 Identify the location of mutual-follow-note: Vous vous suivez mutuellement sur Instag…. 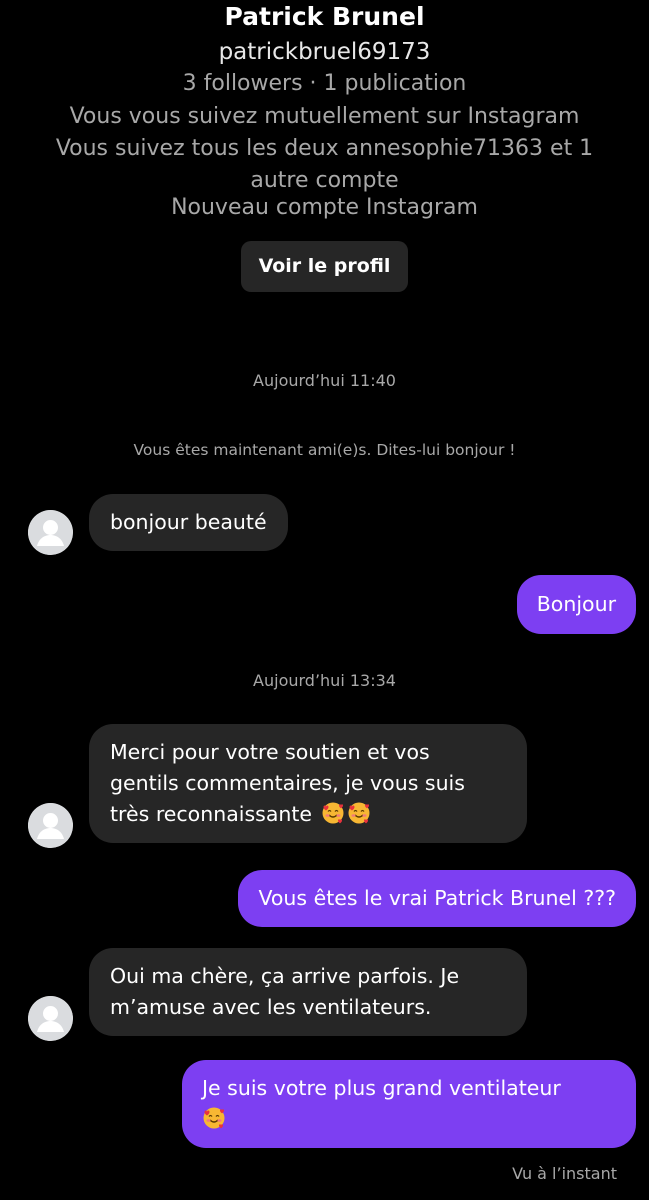
(324, 116).